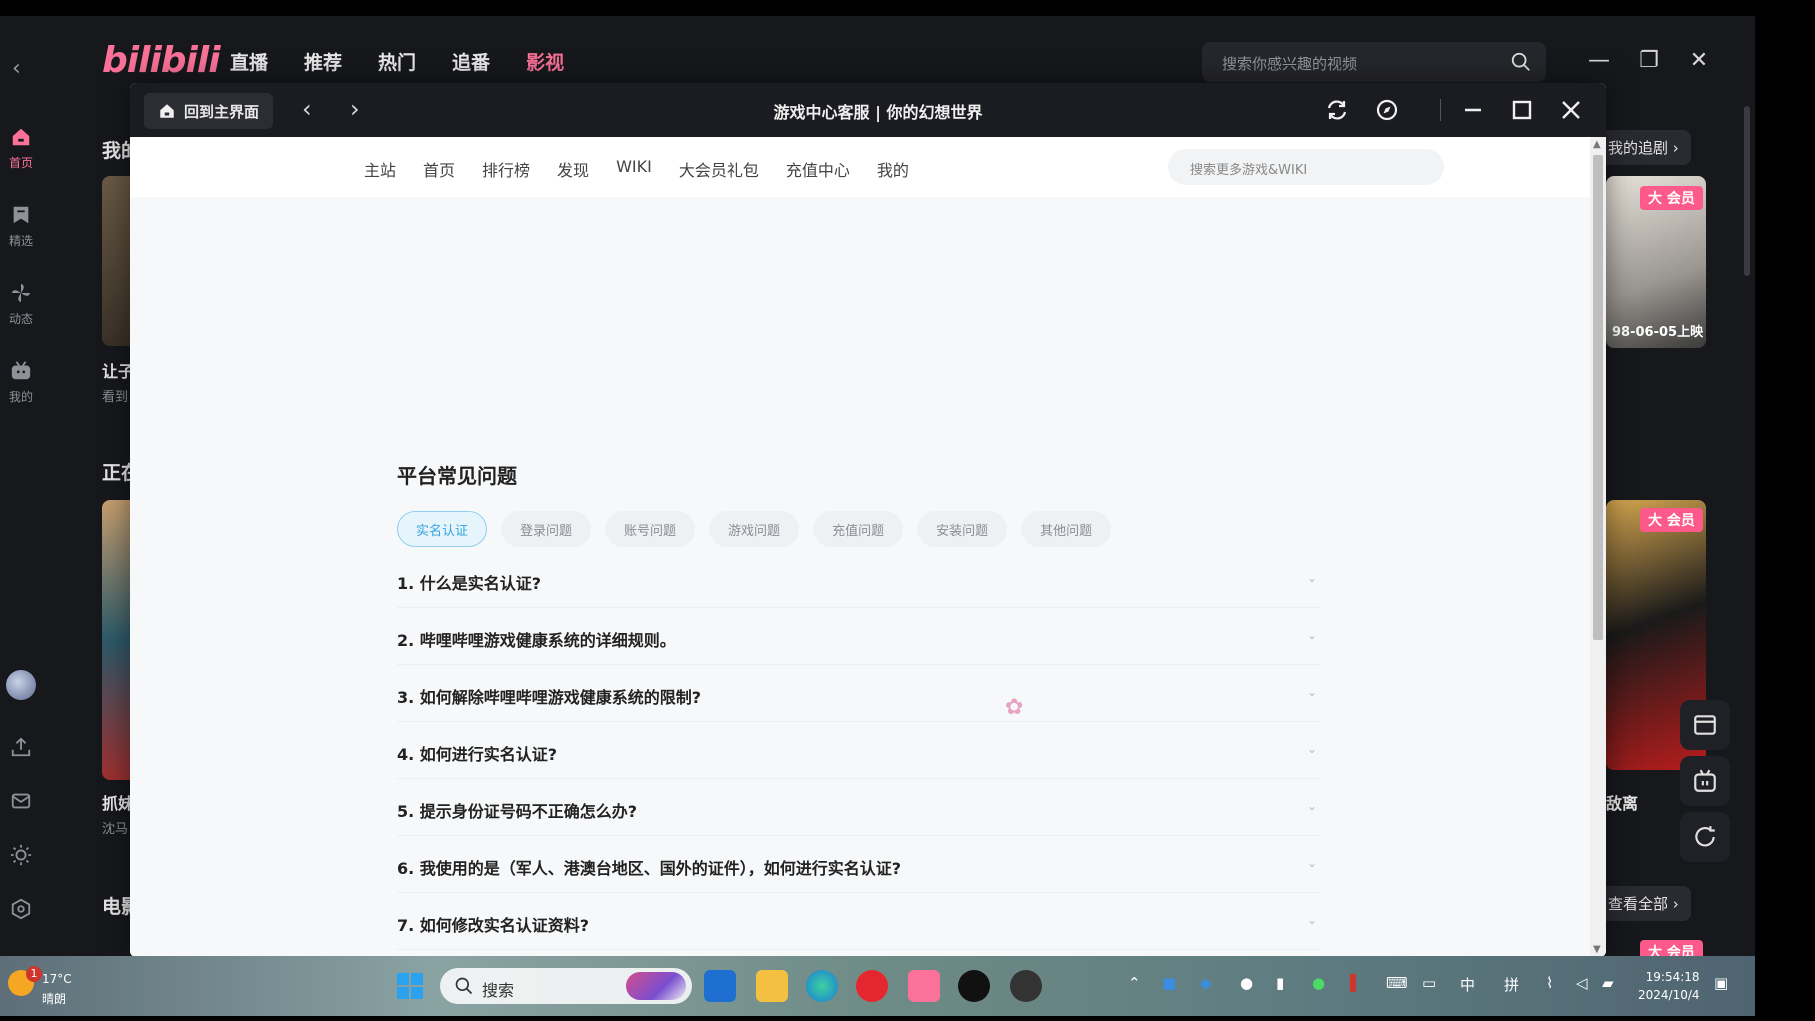 The height and width of the screenshot is (1021, 1815). What do you see at coordinates (493, 925) in the screenshot?
I see `faq-question: 7. 如何修改实名认证资料?` at bounding box center [493, 925].